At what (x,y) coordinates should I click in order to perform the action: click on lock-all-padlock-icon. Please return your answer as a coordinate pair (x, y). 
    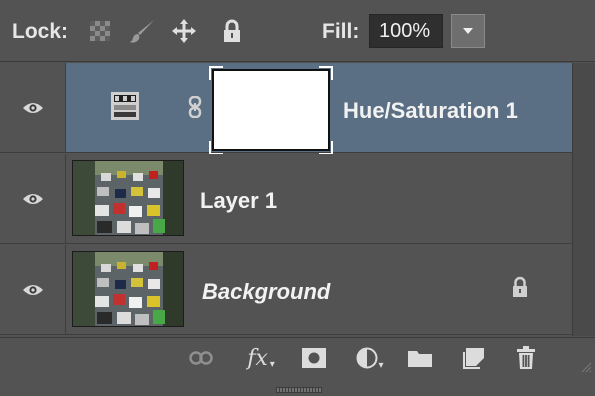
    Looking at the image, I should click on (232, 31).